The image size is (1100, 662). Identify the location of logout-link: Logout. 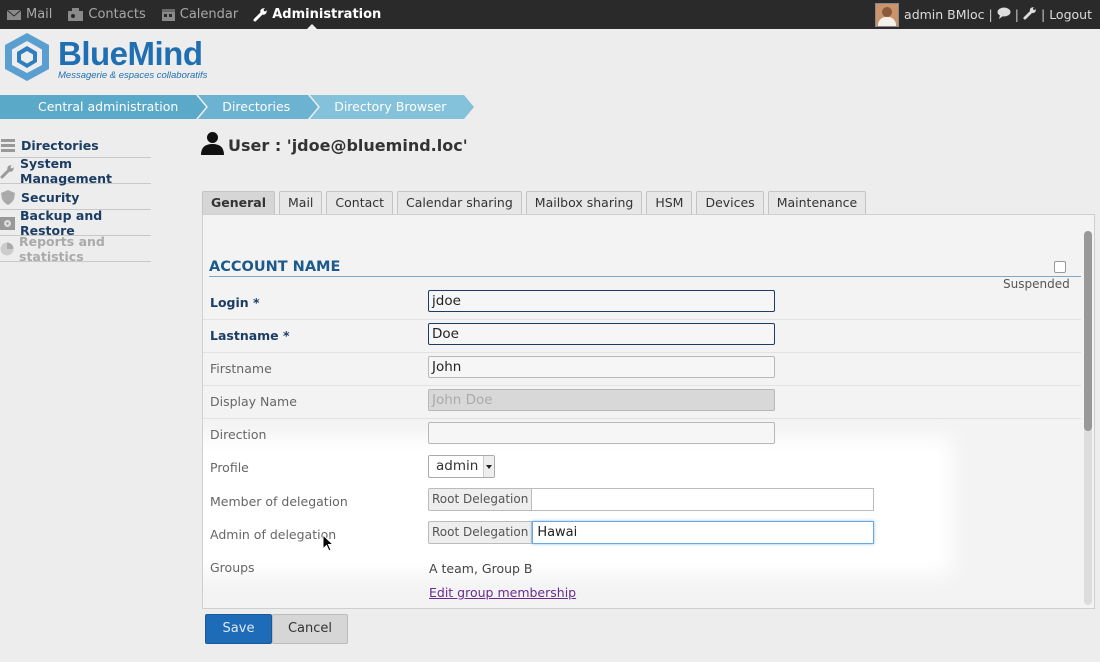
(1070, 14).